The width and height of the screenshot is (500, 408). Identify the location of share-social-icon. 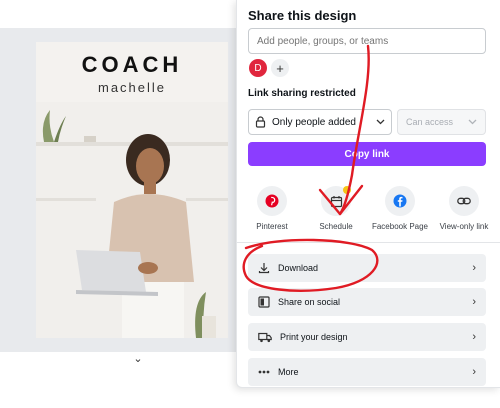
(264, 302).